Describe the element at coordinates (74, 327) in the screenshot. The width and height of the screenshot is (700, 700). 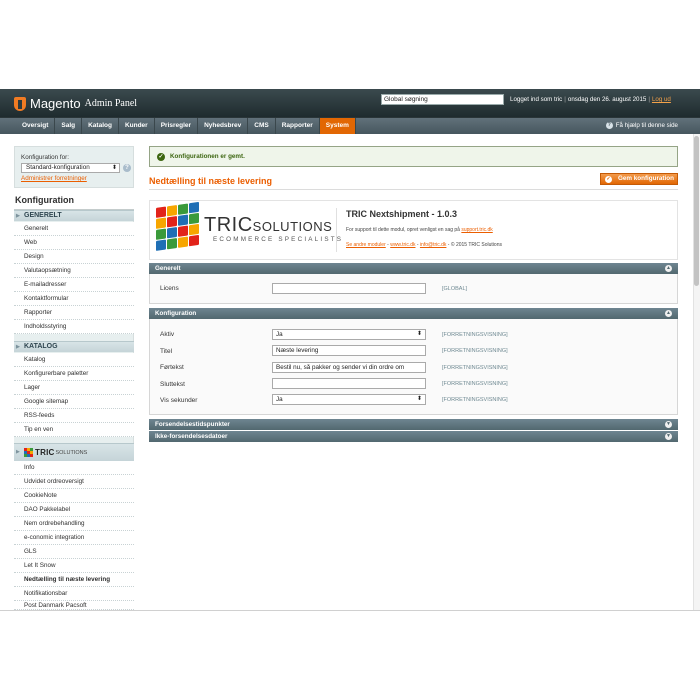
I see `sidebar-item-indhold: Indholdsstyring` at that location.